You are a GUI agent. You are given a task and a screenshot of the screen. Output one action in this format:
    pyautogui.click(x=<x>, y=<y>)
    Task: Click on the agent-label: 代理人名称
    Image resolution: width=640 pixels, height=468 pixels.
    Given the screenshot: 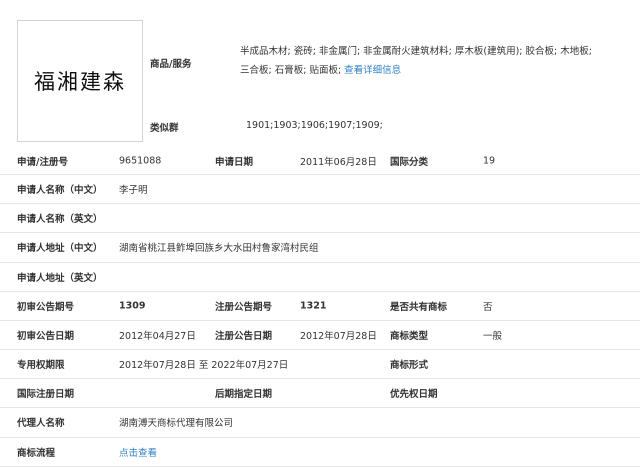 What is the action you would take?
    pyautogui.click(x=41, y=423)
    